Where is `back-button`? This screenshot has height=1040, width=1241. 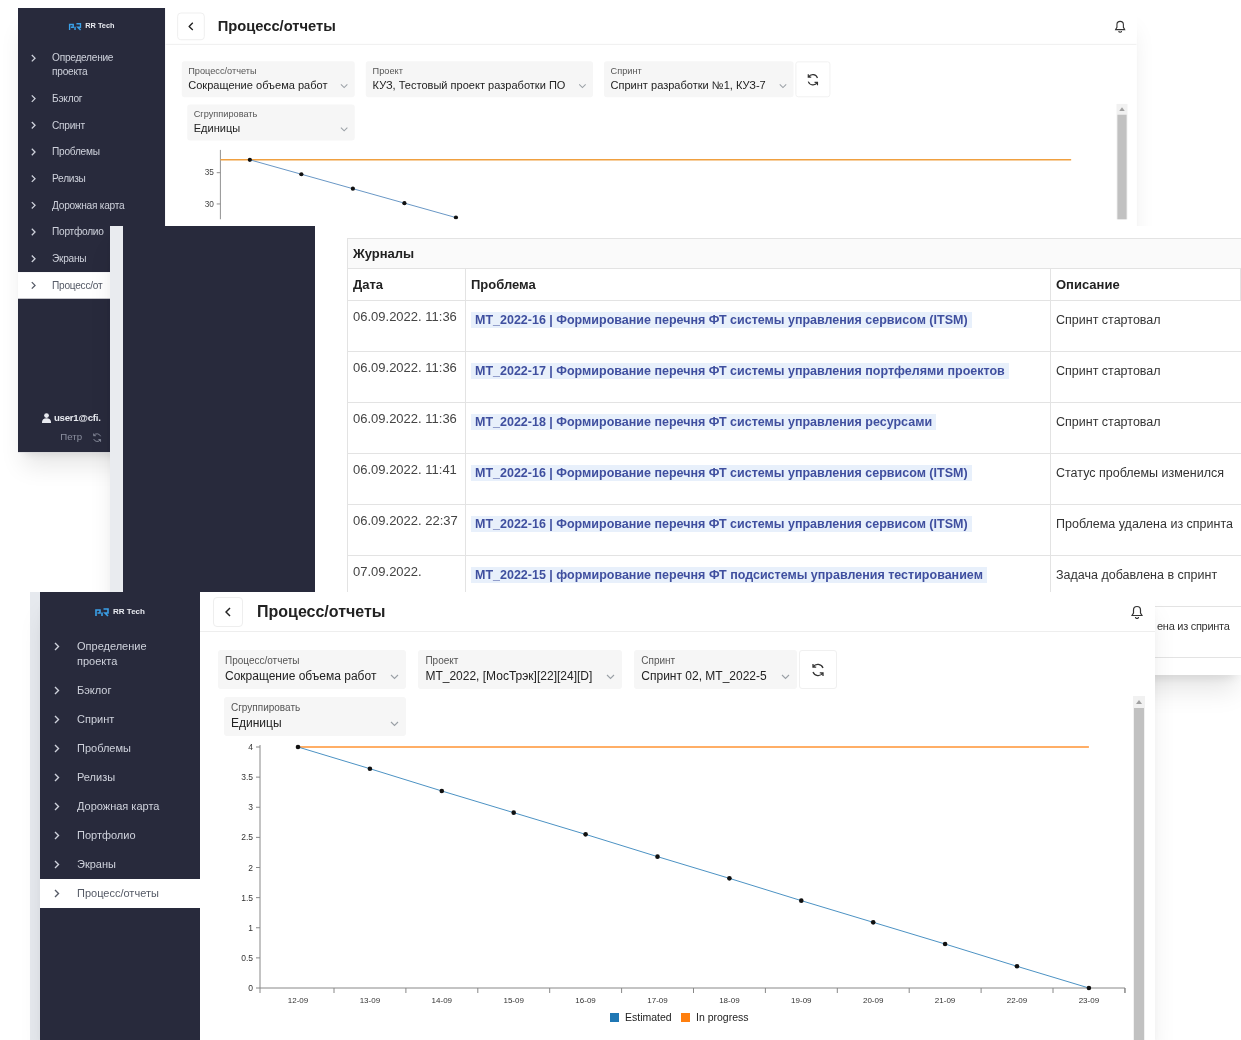
back-button is located at coordinates (228, 611).